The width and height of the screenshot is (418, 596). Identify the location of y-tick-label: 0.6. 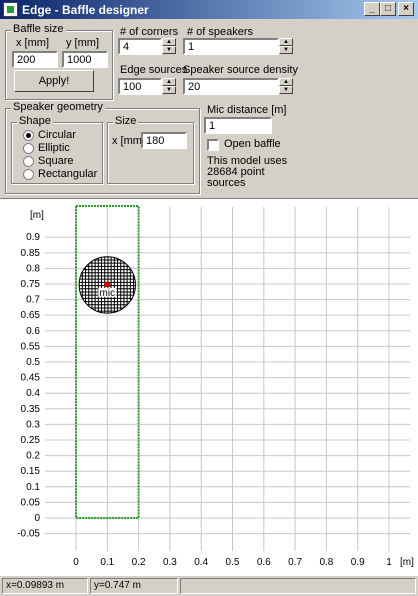
(33, 331).